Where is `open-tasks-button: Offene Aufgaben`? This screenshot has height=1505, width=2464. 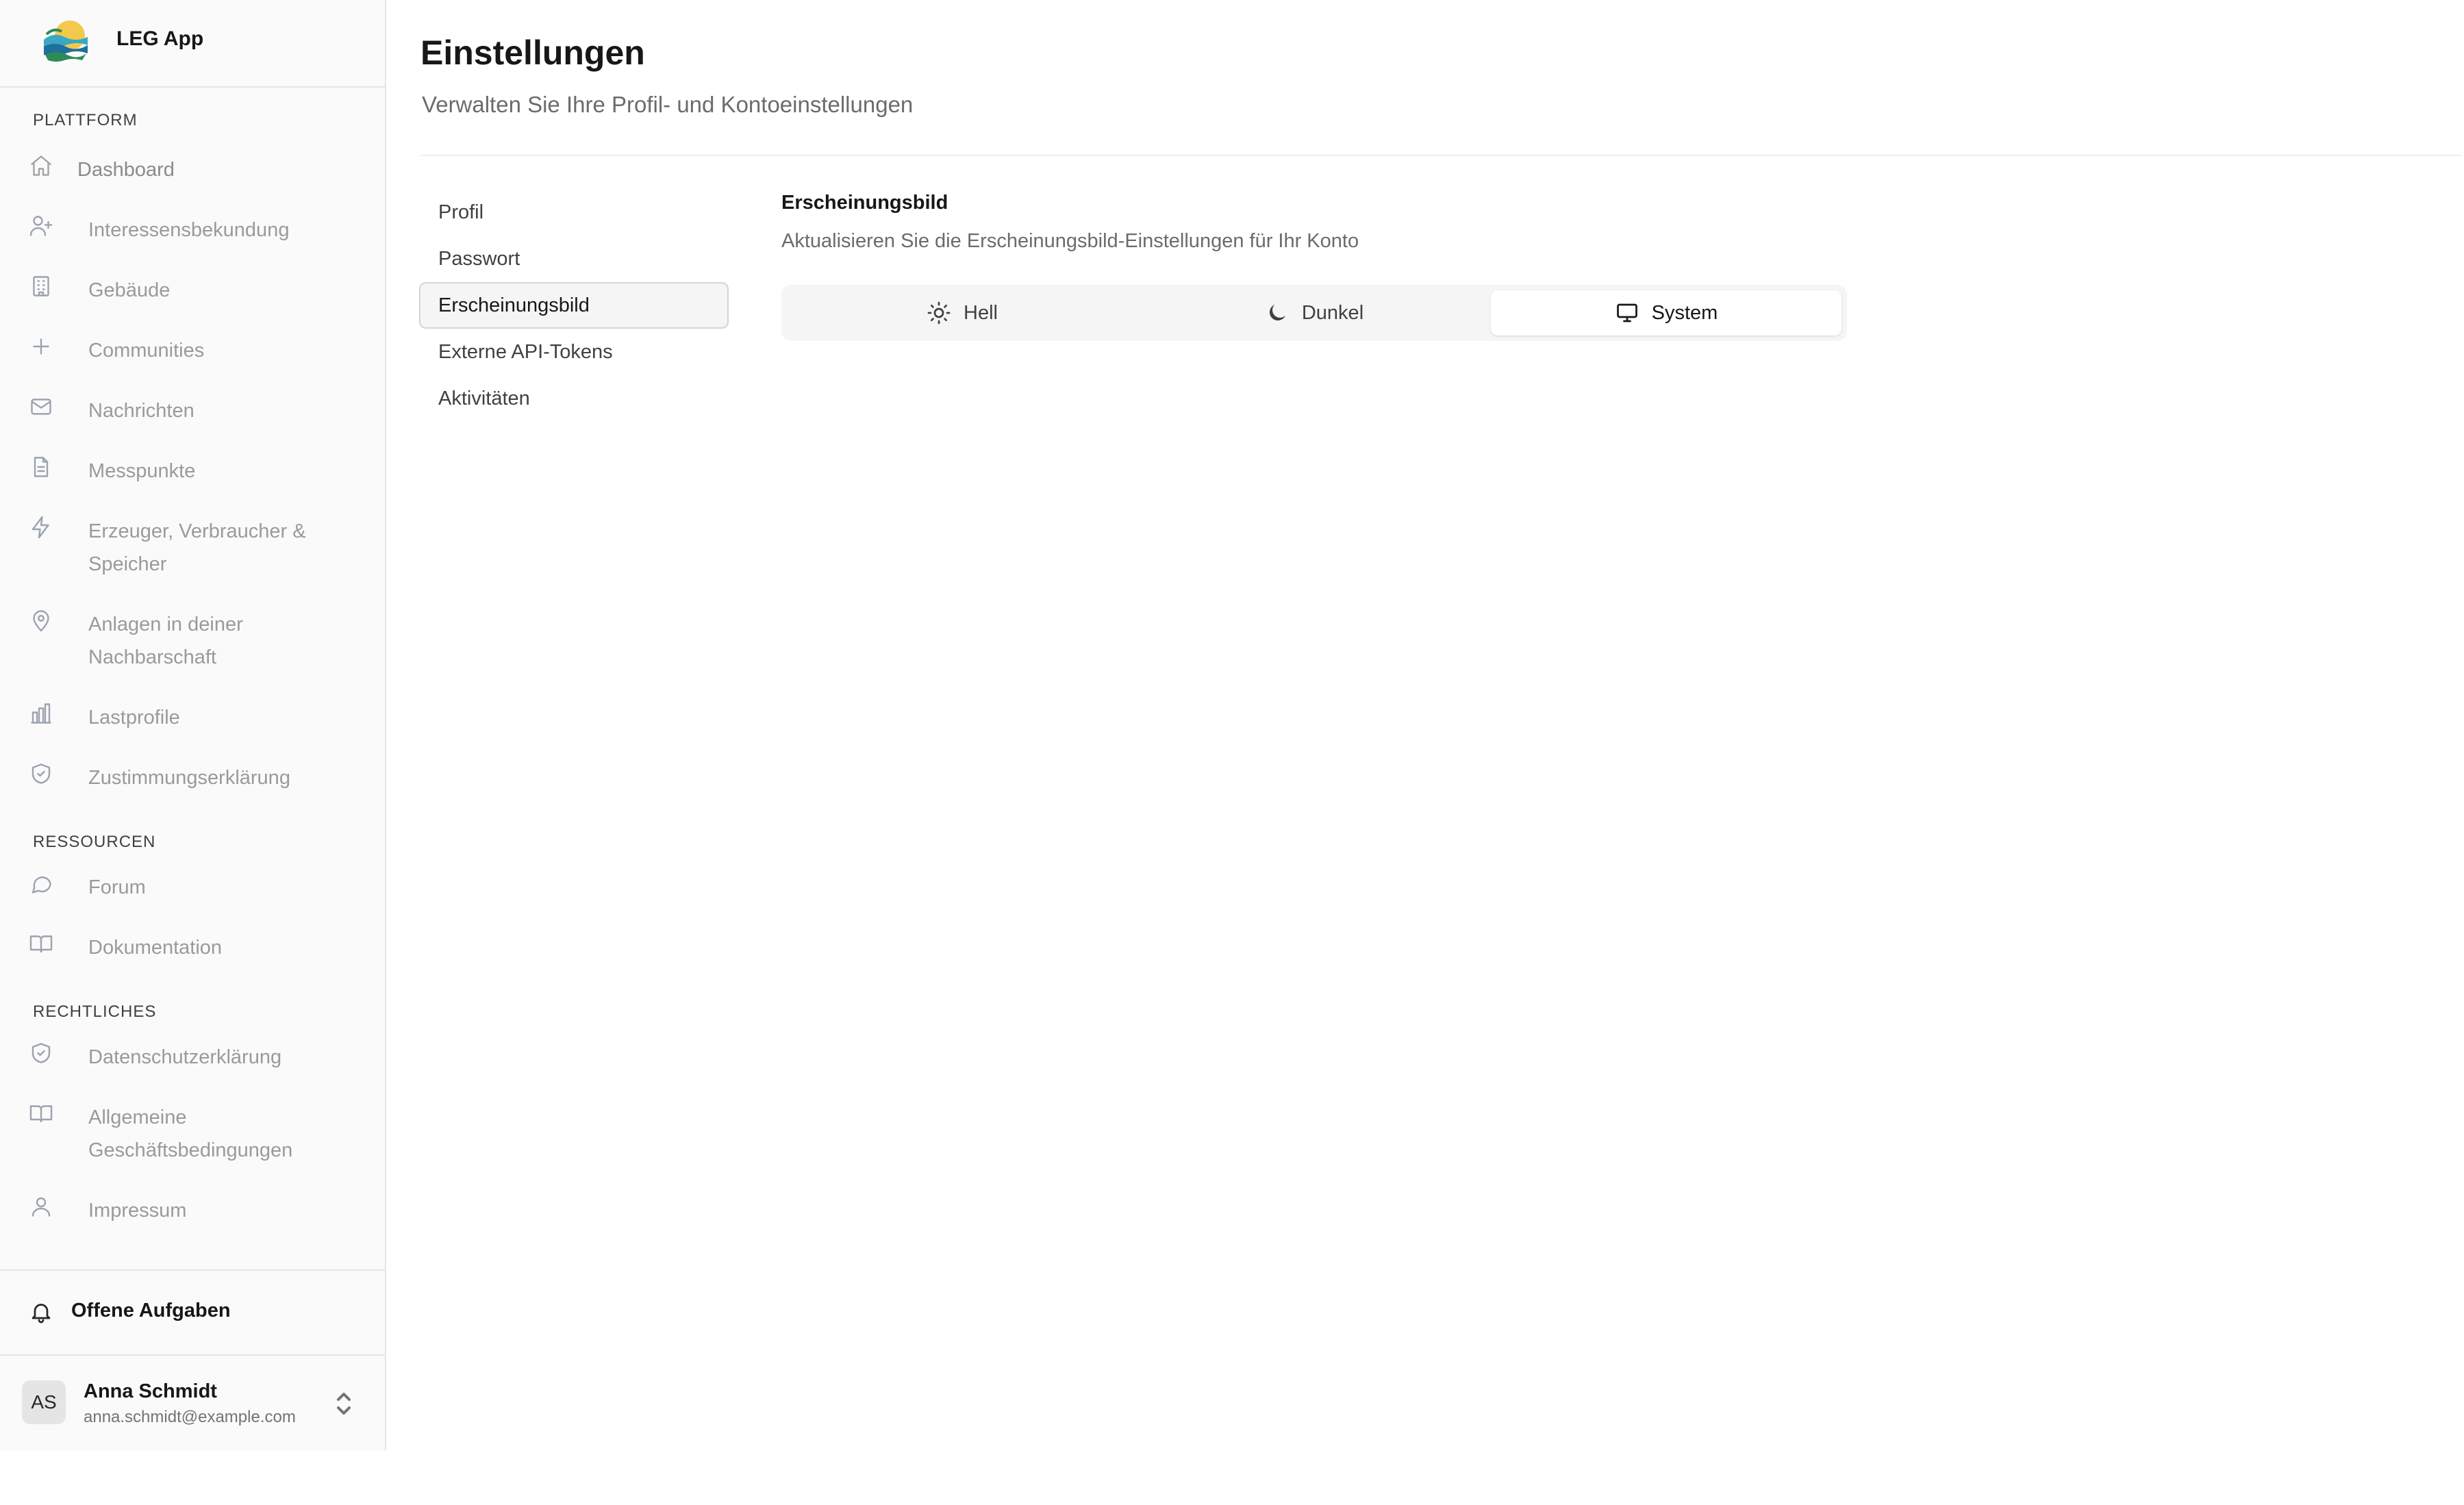
open-tasks-button: Offene Aufgaben is located at coordinates (192, 1311).